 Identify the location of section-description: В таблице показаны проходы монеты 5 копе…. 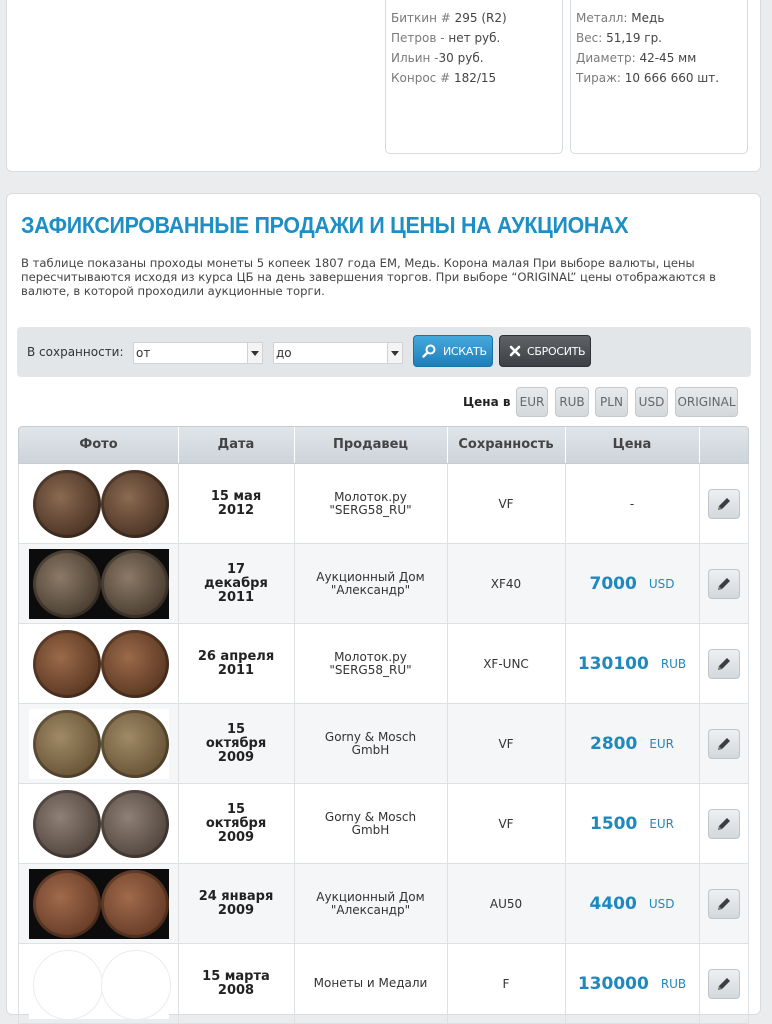
(368, 277).